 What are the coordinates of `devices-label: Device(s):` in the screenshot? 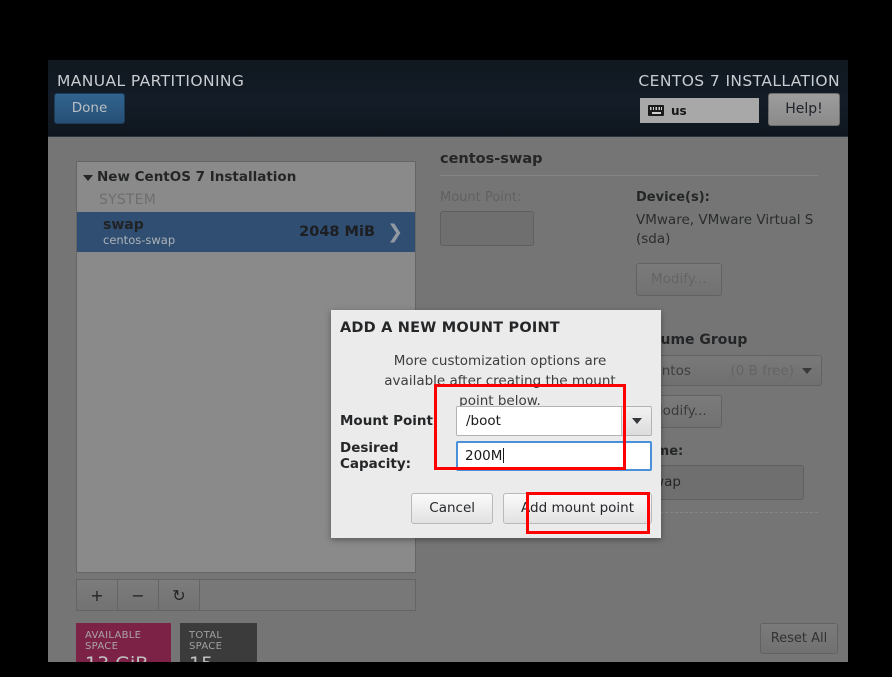 It's located at (673, 197).